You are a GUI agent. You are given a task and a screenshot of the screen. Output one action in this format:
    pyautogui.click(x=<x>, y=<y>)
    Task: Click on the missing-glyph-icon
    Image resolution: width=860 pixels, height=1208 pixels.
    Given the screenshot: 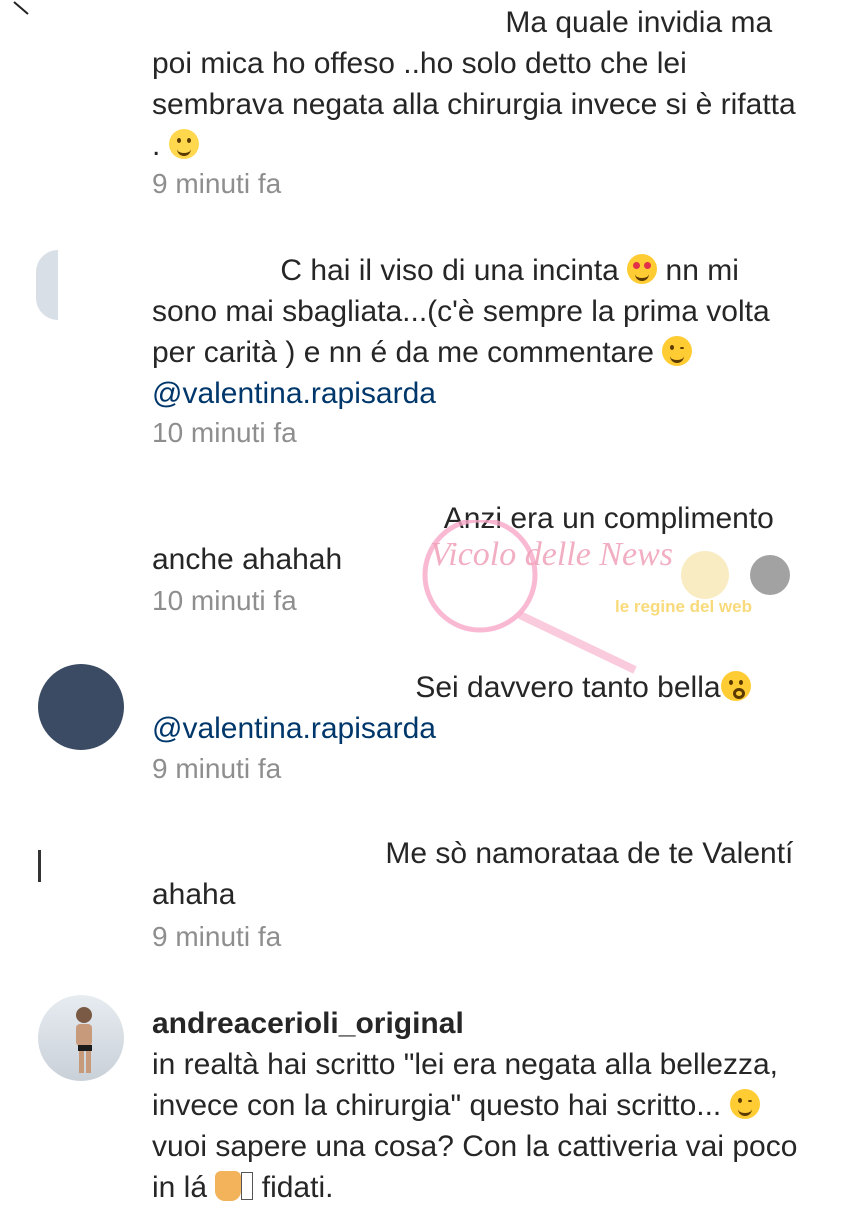 What is the action you would take?
    pyautogui.click(x=247, y=1186)
    